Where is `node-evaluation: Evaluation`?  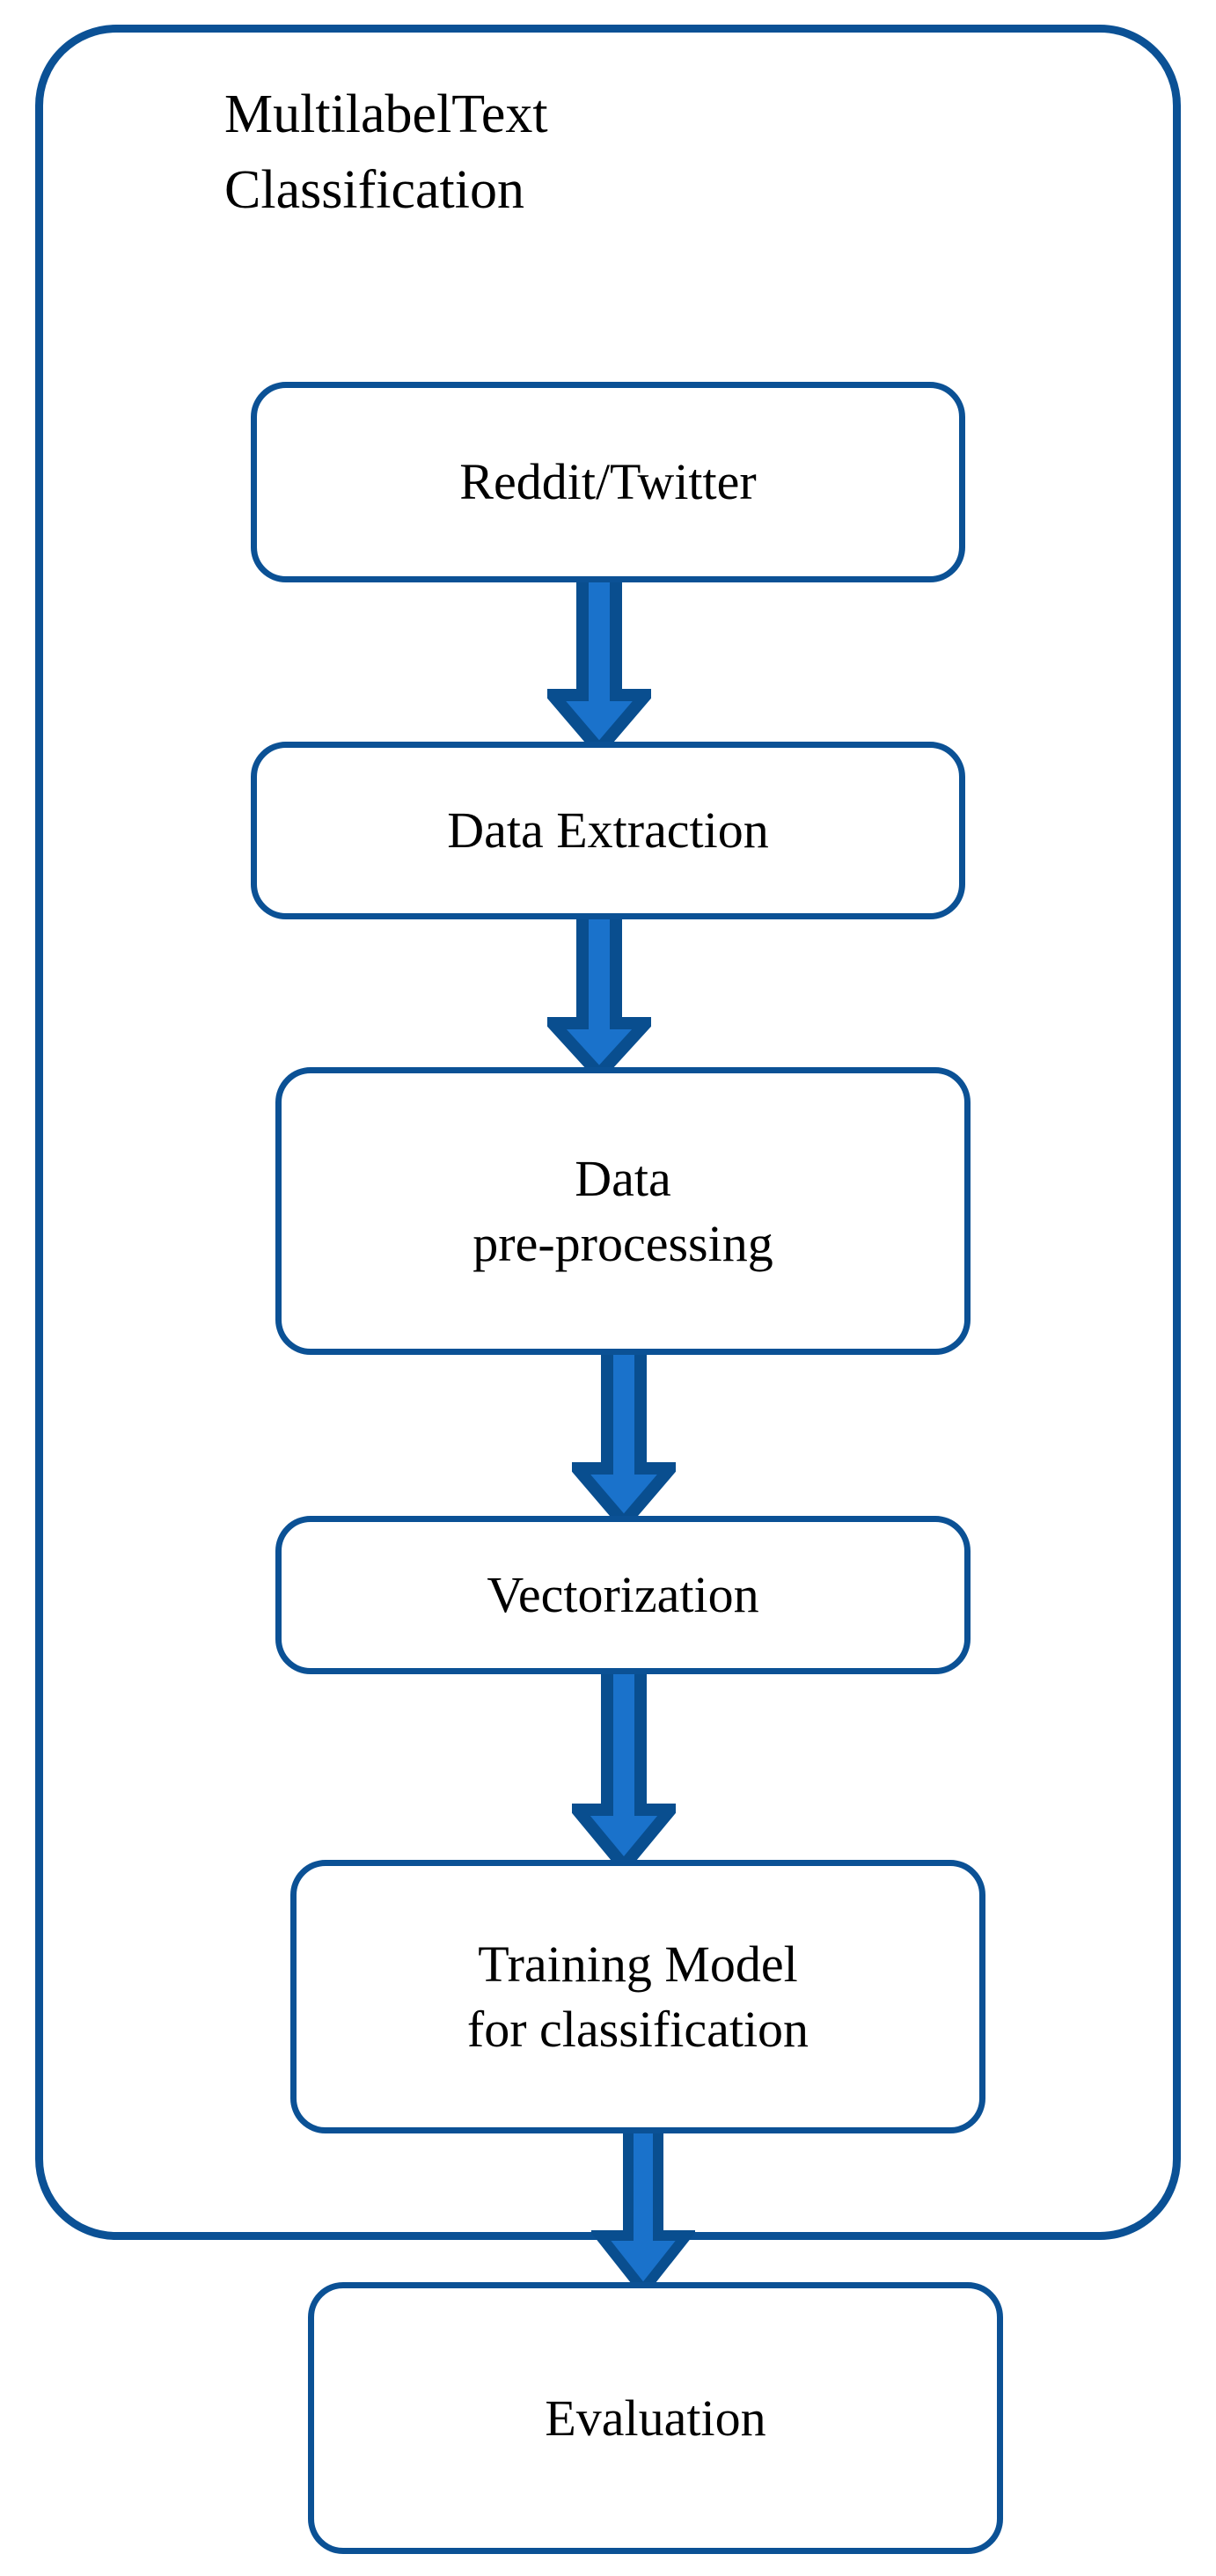
node-evaluation: Evaluation is located at coordinates (656, 2418).